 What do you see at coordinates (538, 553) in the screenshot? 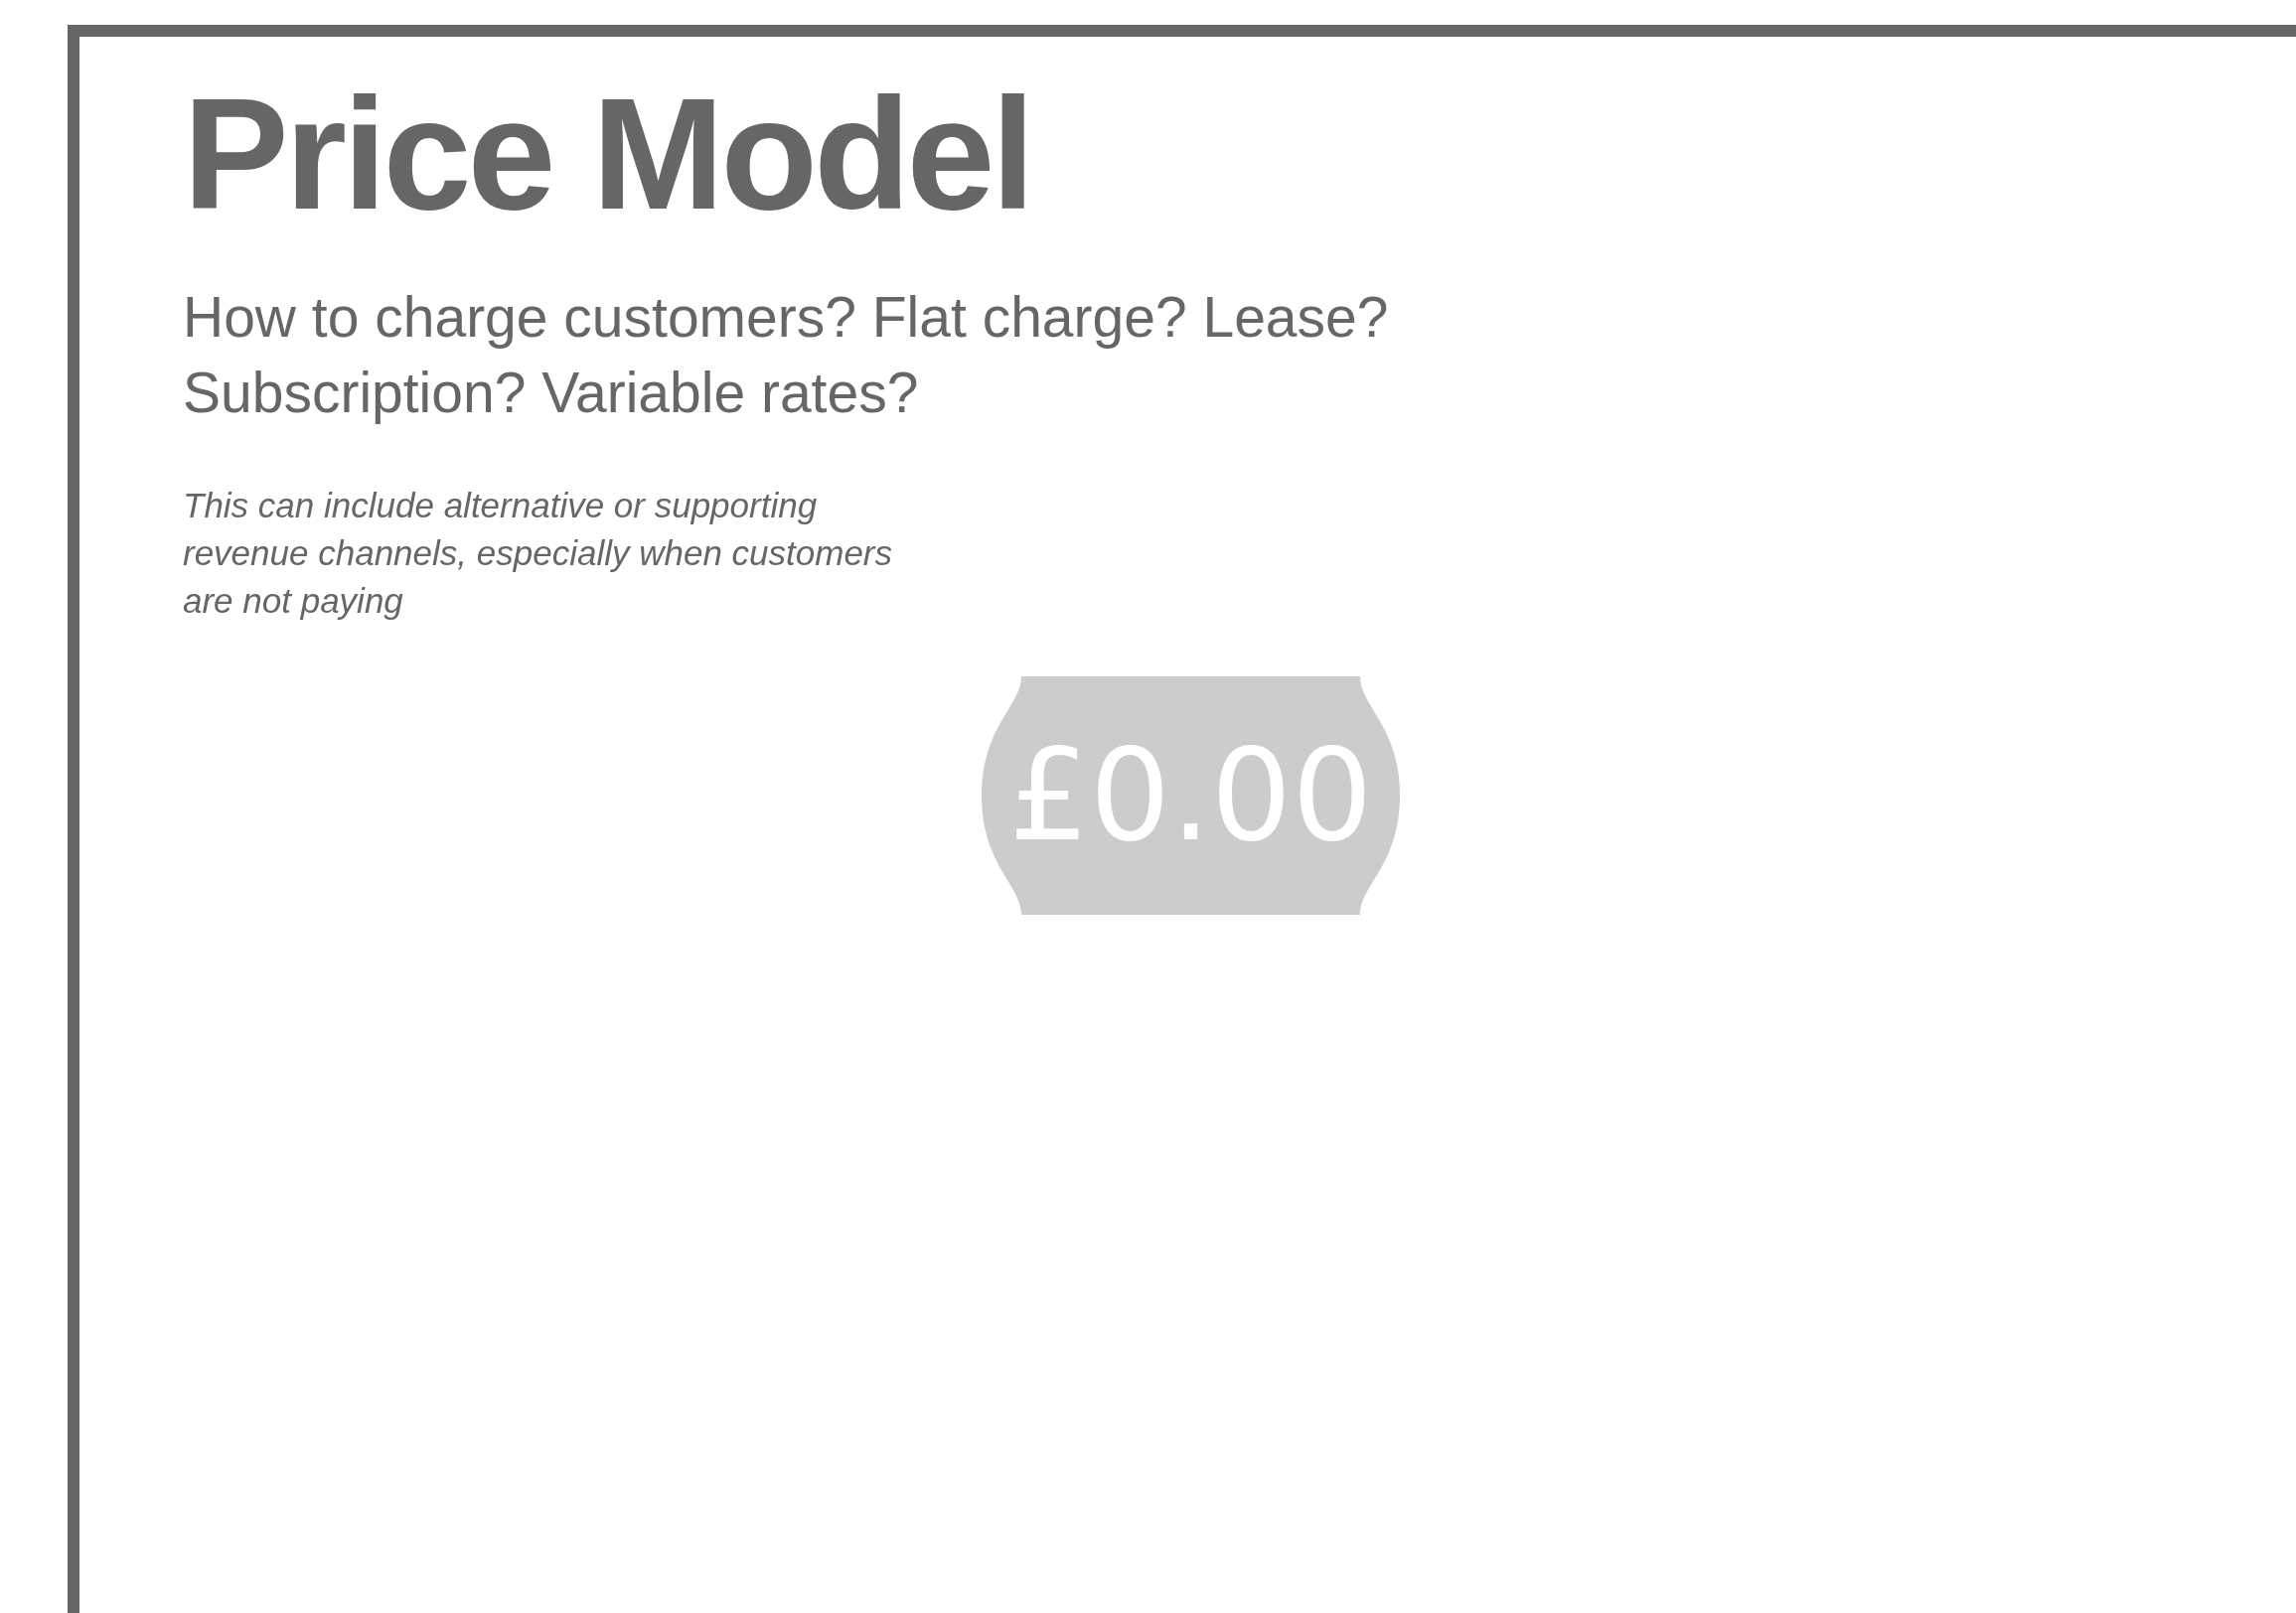
I see `note-text: This can include alternative or supporting revenue channels, especially when customers are not paying` at bounding box center [538, 553].